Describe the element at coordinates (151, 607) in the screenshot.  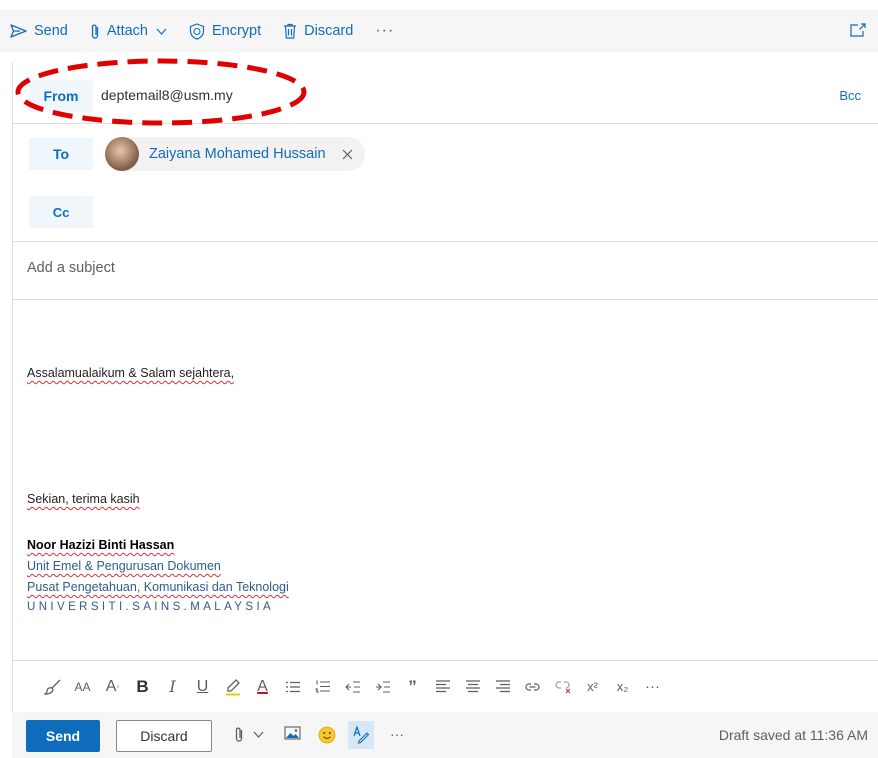
I see `signature-university: UNIVERSITI.SAINS.MALAYSIA` at that location.